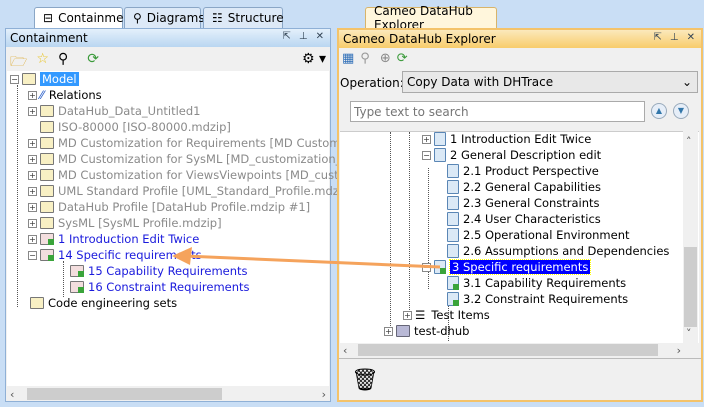 This screenshot has width=704, height=407. I want to click on tree-item: 2.3 General Constraints, so click(523, 203).